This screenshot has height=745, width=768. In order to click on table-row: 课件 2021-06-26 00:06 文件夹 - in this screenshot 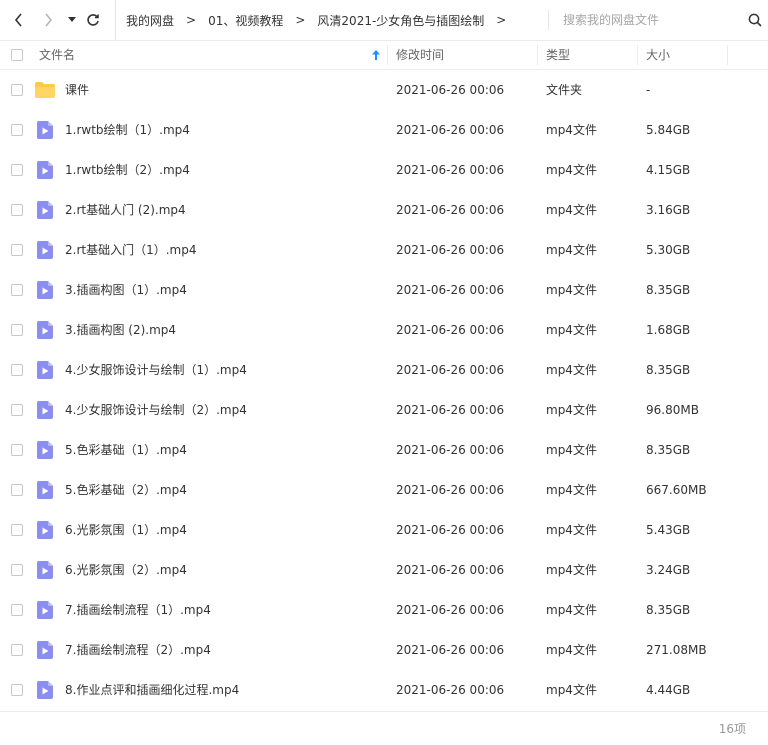, I will do `click(384, 90)`.